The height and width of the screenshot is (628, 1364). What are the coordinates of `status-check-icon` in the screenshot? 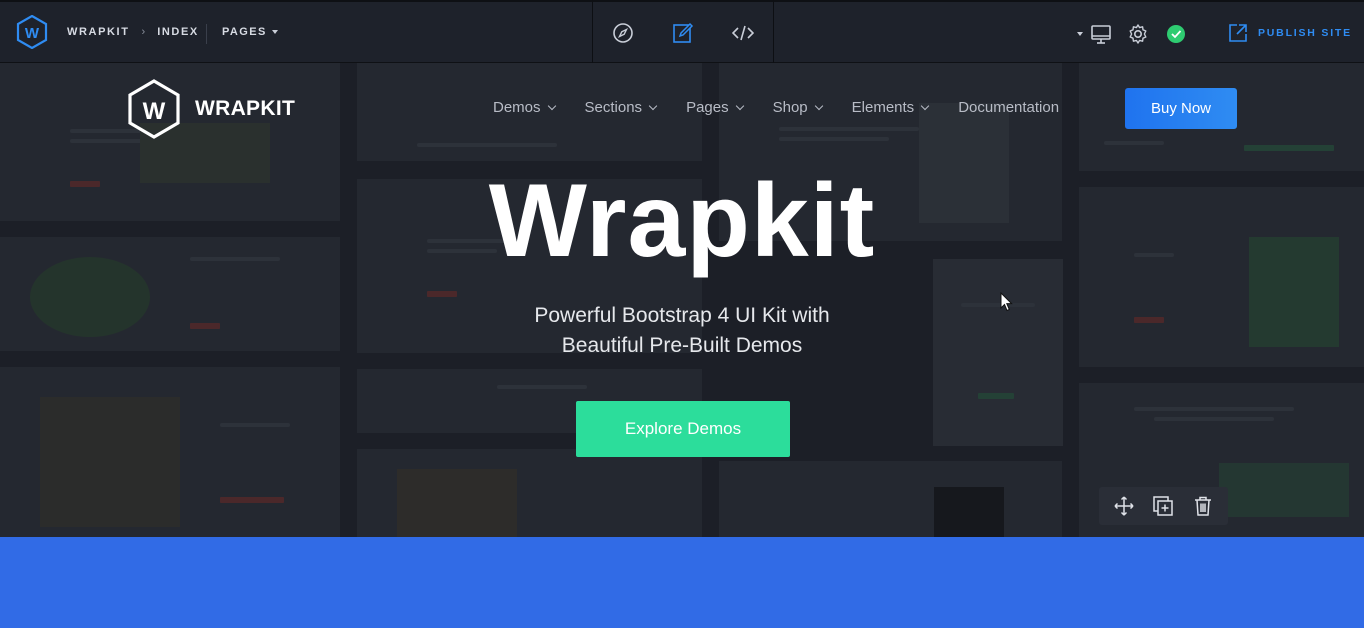 It's located at (1176, 34).